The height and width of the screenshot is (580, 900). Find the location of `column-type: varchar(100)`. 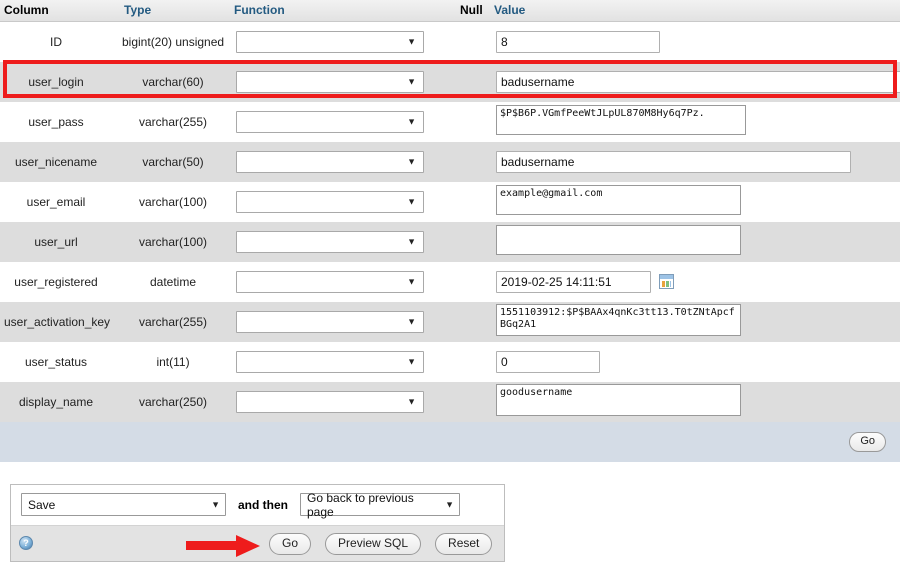

column-type: varchar(100) is located at coordinates (173, 241).